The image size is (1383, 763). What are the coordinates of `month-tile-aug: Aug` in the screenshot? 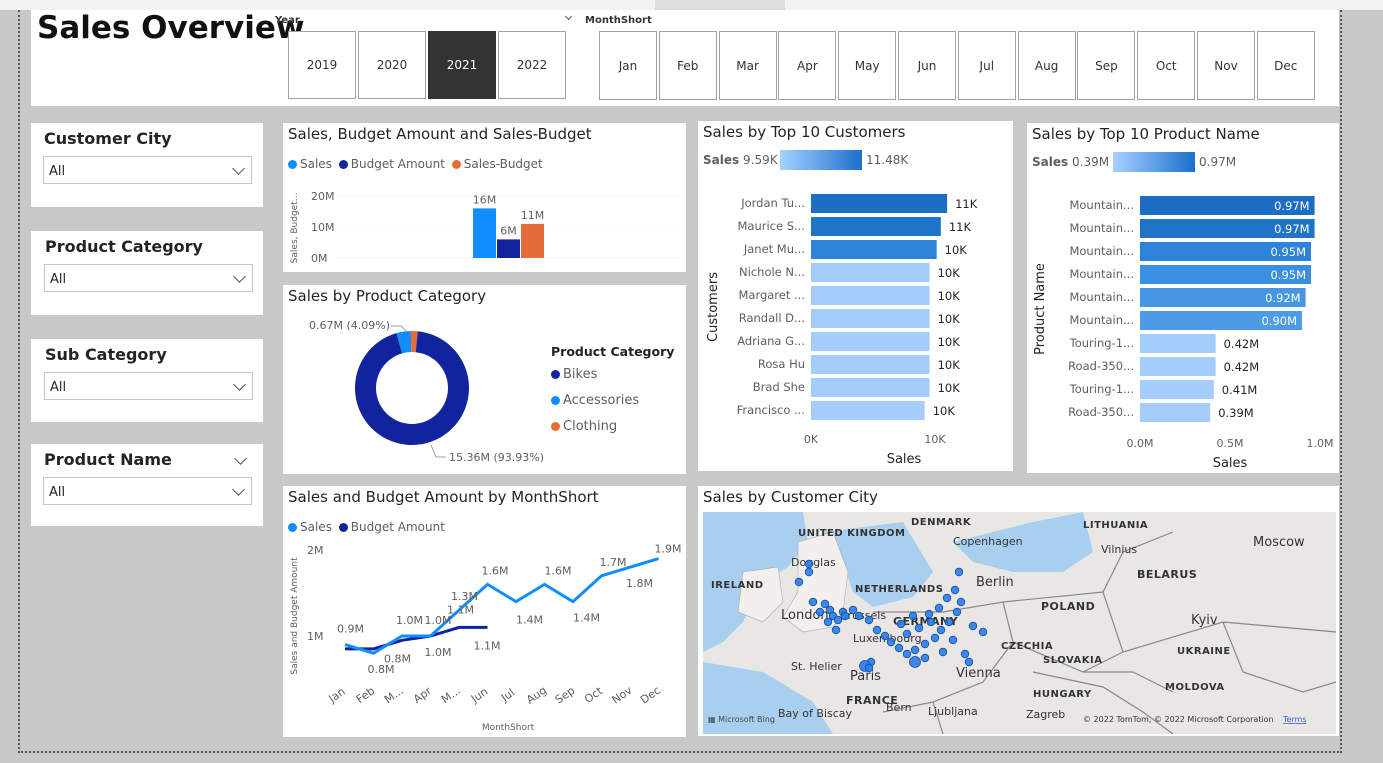 It's located at (1046, 65).